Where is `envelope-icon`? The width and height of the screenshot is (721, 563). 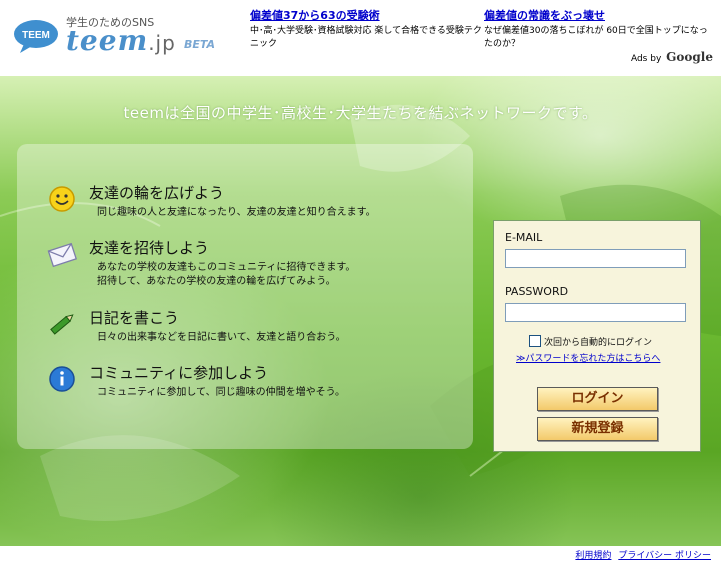
envelope-icon is located at coordinates (62, 255).